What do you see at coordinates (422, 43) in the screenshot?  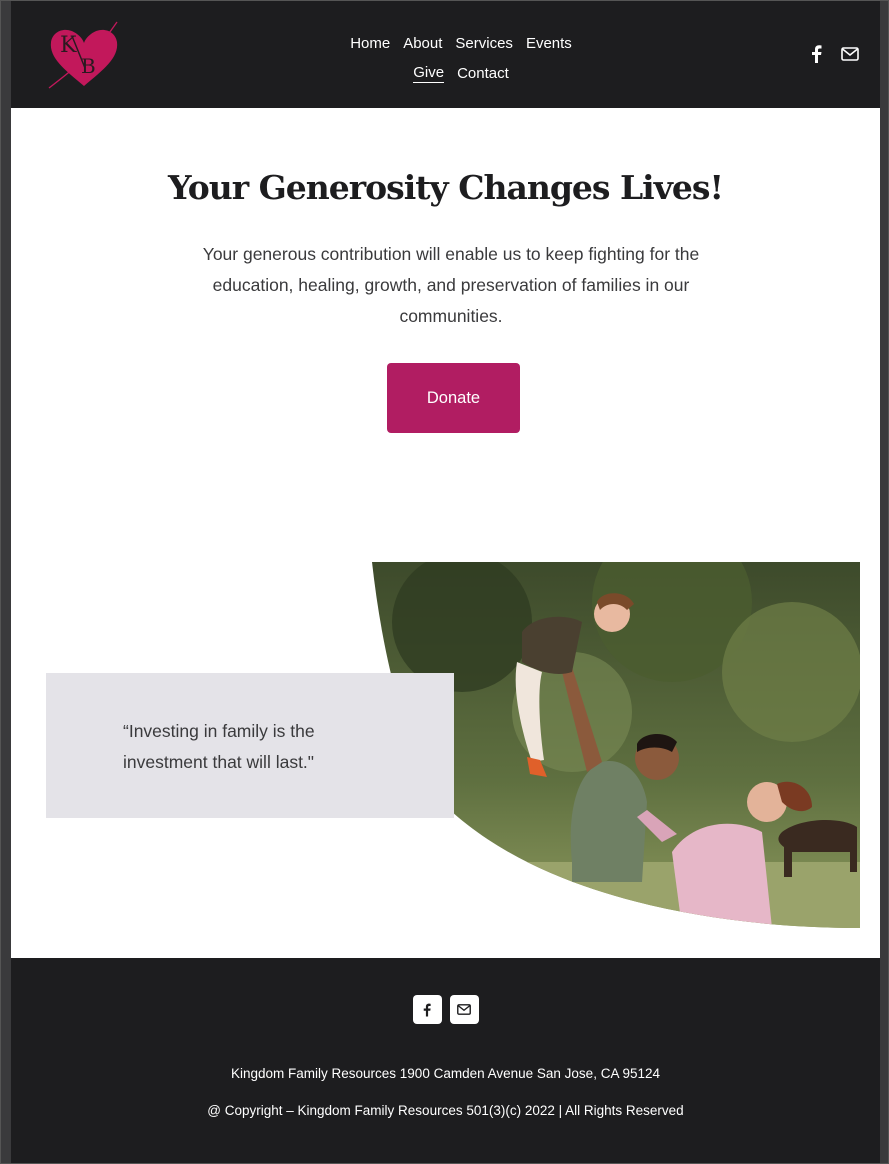 I see `nav-link-about: About` at bounding box center [422, 43].